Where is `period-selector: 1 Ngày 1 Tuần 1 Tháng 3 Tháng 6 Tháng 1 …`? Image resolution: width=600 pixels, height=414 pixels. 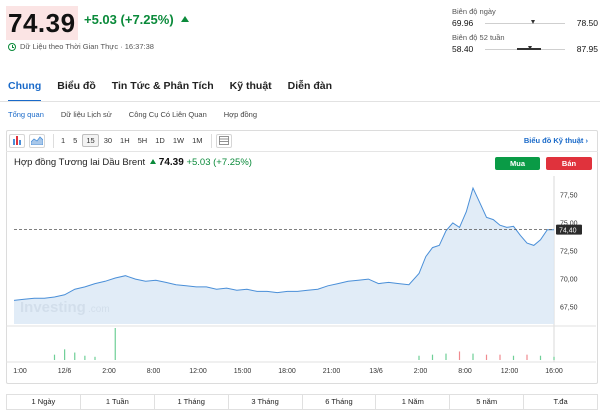
period-selector: 1 Ngày 1 Tuần 1 Tháng 3 Tháng 6 Tháng 1 … is located at coordinates (302, 402).